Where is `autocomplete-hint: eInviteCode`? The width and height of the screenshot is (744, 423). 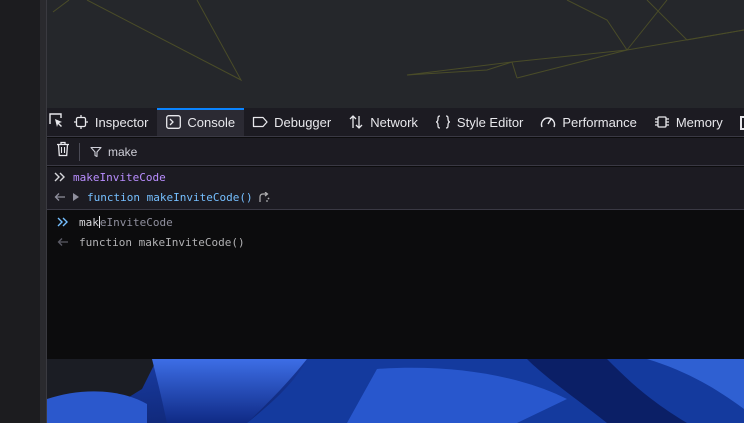
autocomplete-hint: eInviteCode is located at coordinates (136, 222).